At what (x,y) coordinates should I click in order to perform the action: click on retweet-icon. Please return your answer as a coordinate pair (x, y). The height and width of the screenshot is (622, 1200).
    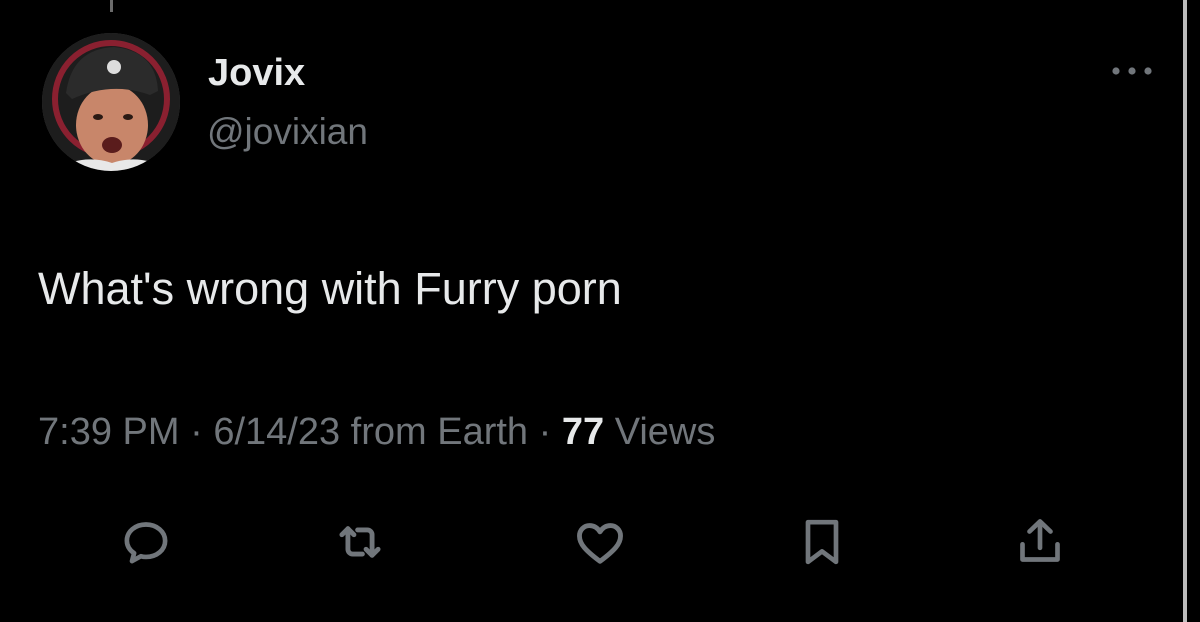
    Looking at the image, I should click on (360, 542).